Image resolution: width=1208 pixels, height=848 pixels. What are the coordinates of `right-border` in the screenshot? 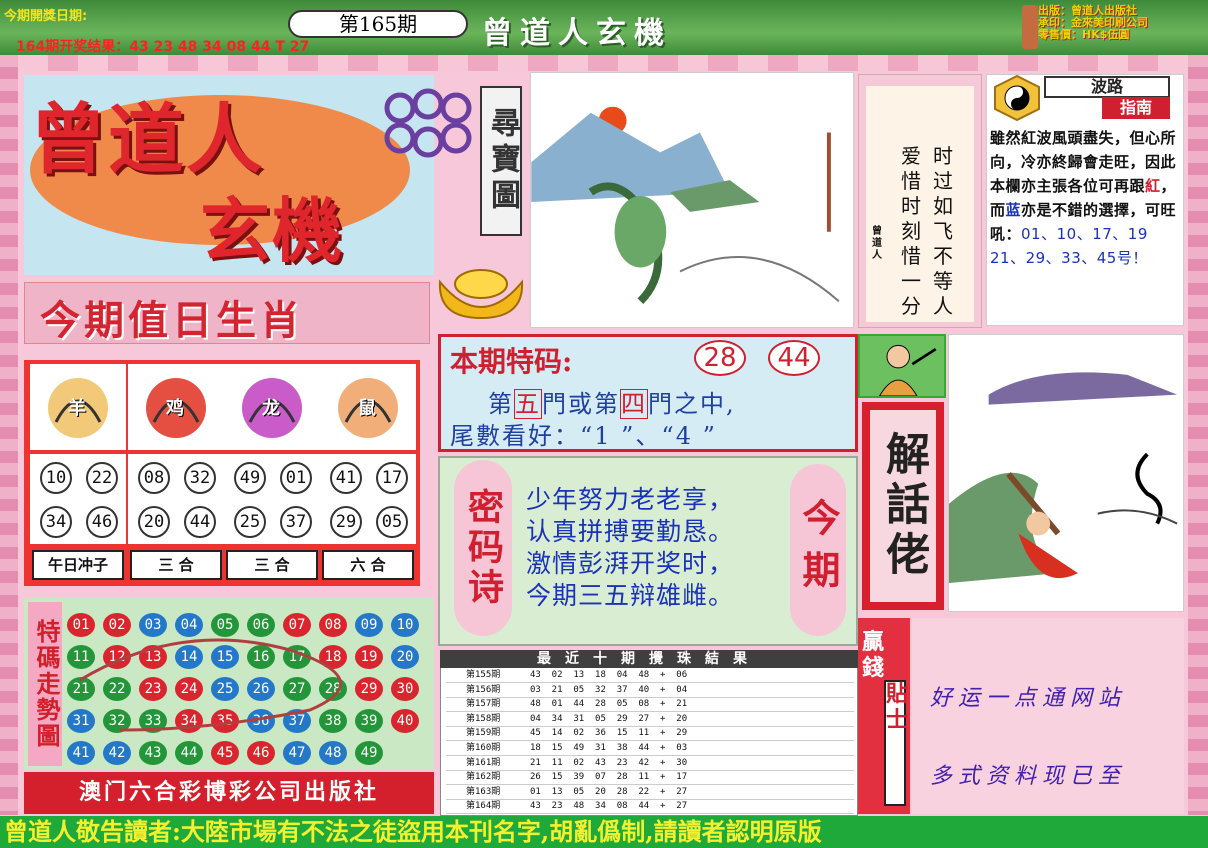 It's located at (1198, 435).